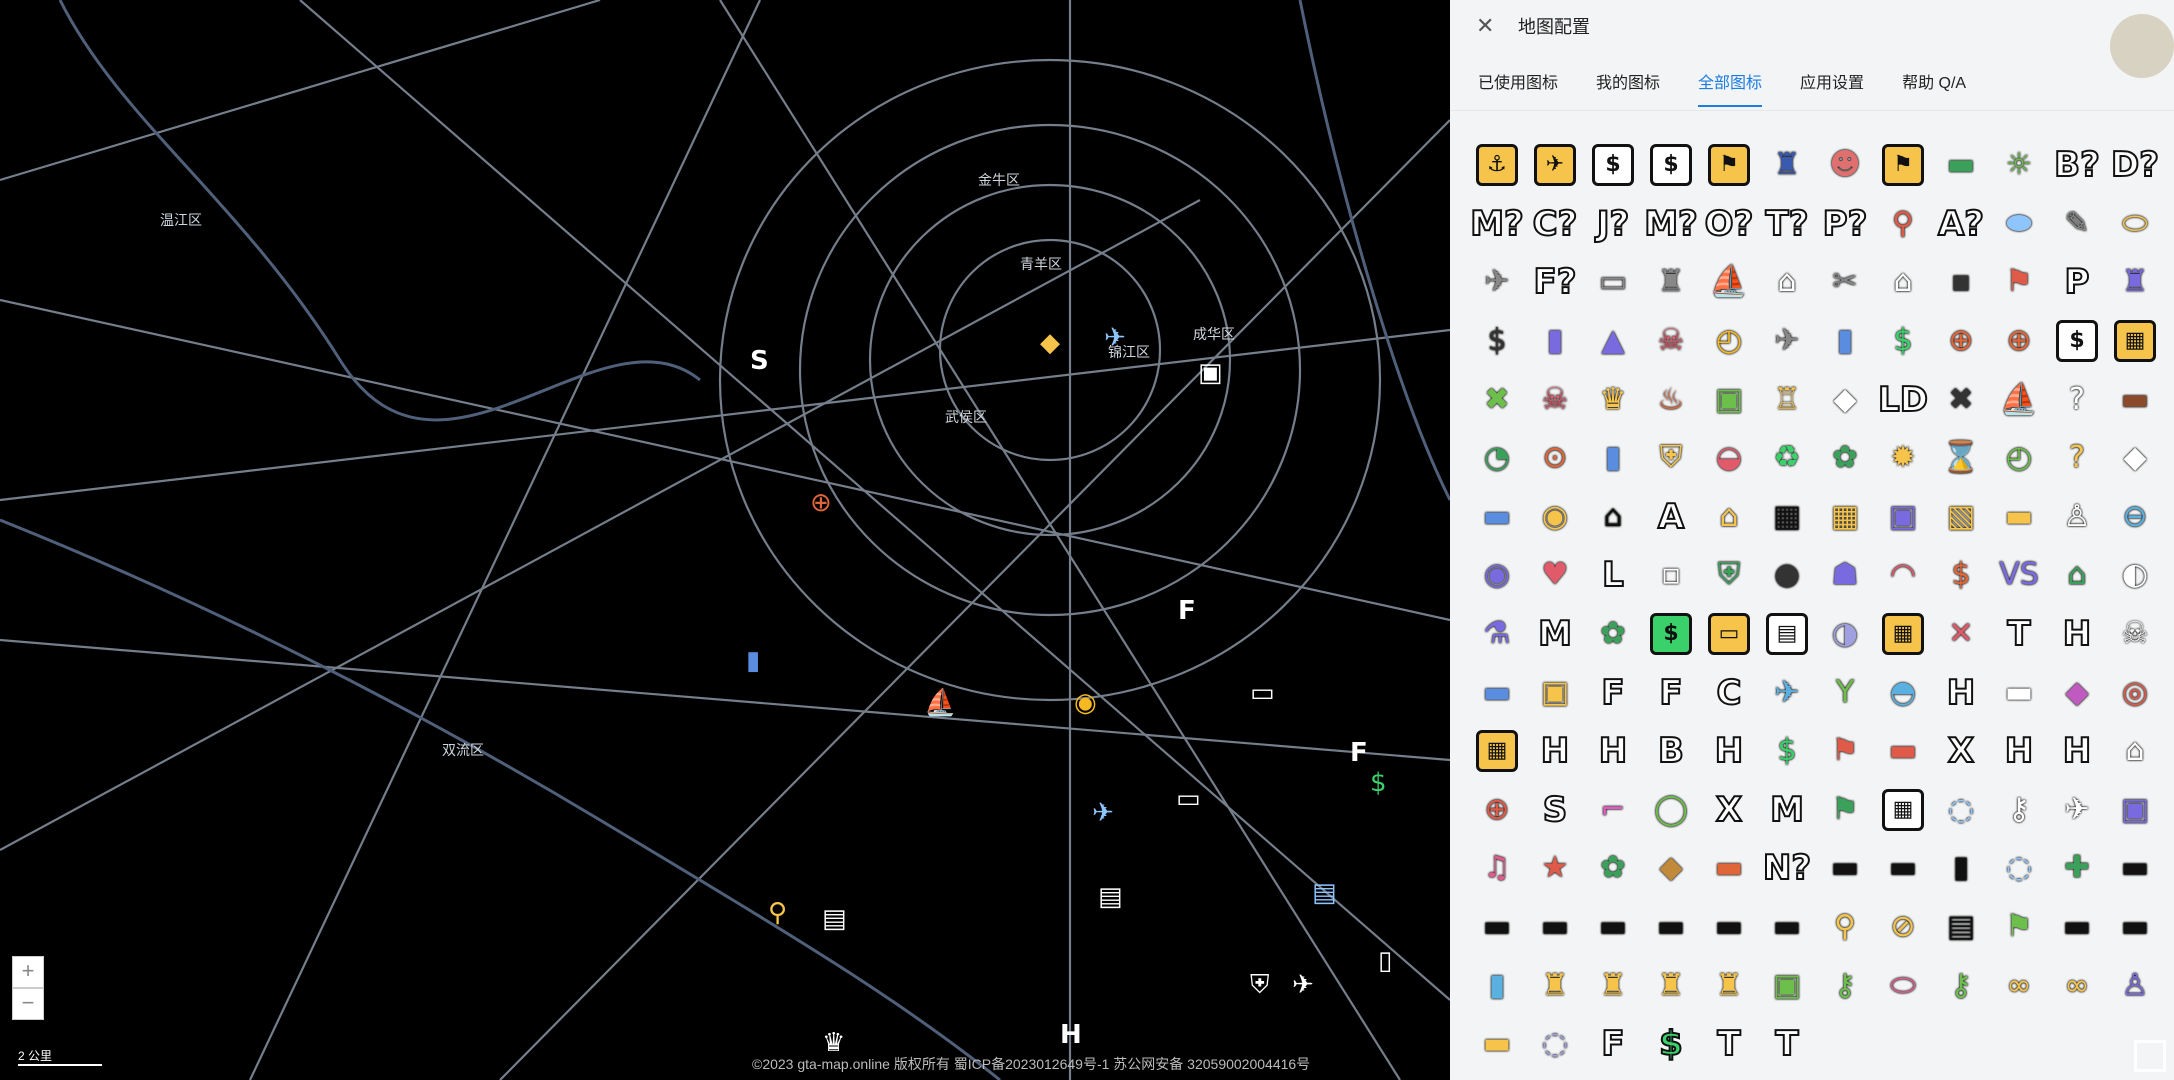 Image resolution: width=2174 pixels, height=1080 pixels. Describe the element at coordinates (2019, 282) in the screenshot. I see `flag-icon: ⚑` at that location.